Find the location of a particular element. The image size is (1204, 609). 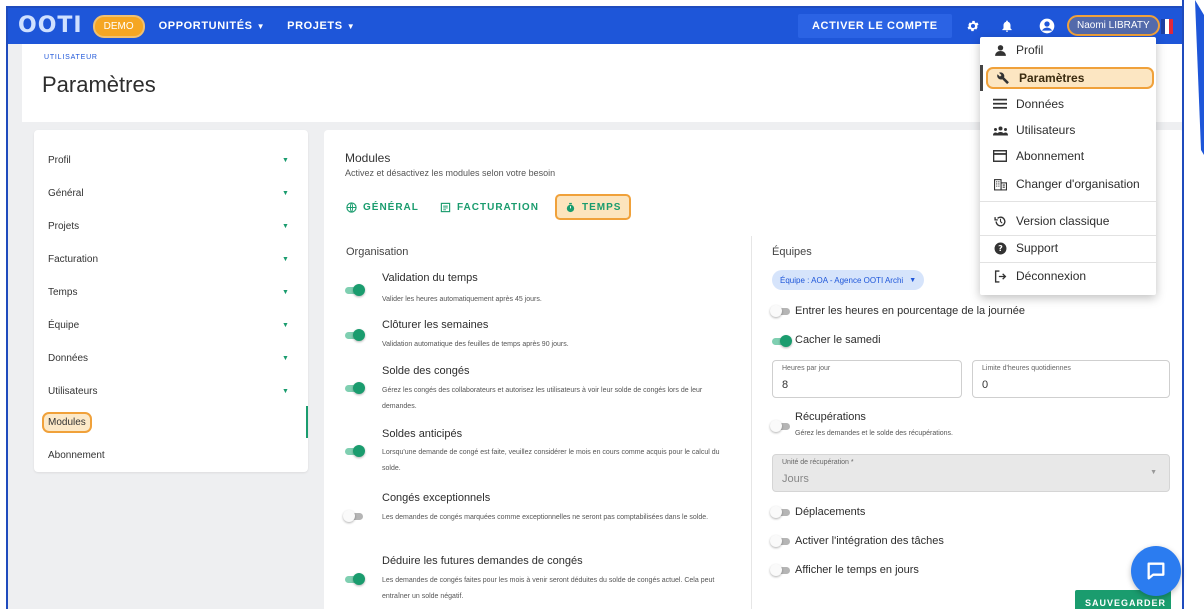

tab-temps-label: TEMPS is located at coordinates (602, 207).